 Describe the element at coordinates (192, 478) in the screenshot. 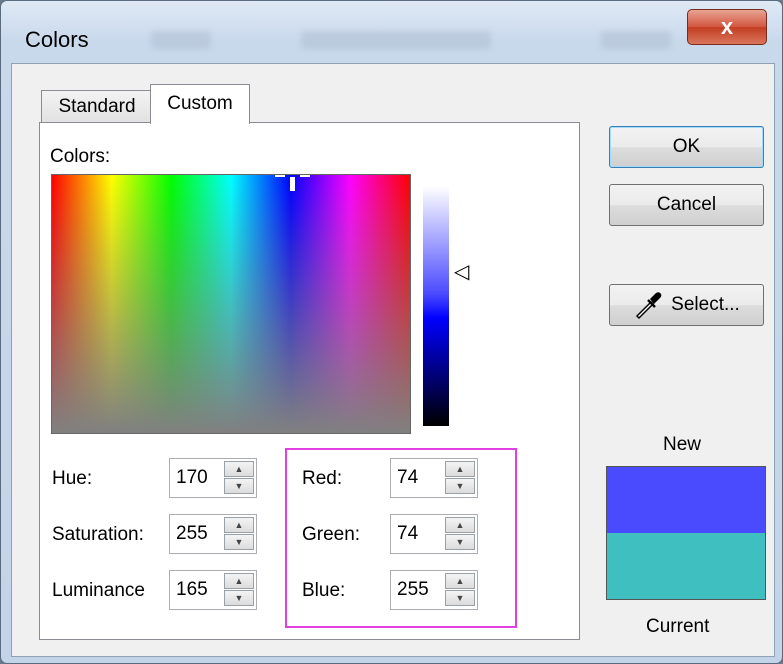

I see `hue-input: 170` at that location.